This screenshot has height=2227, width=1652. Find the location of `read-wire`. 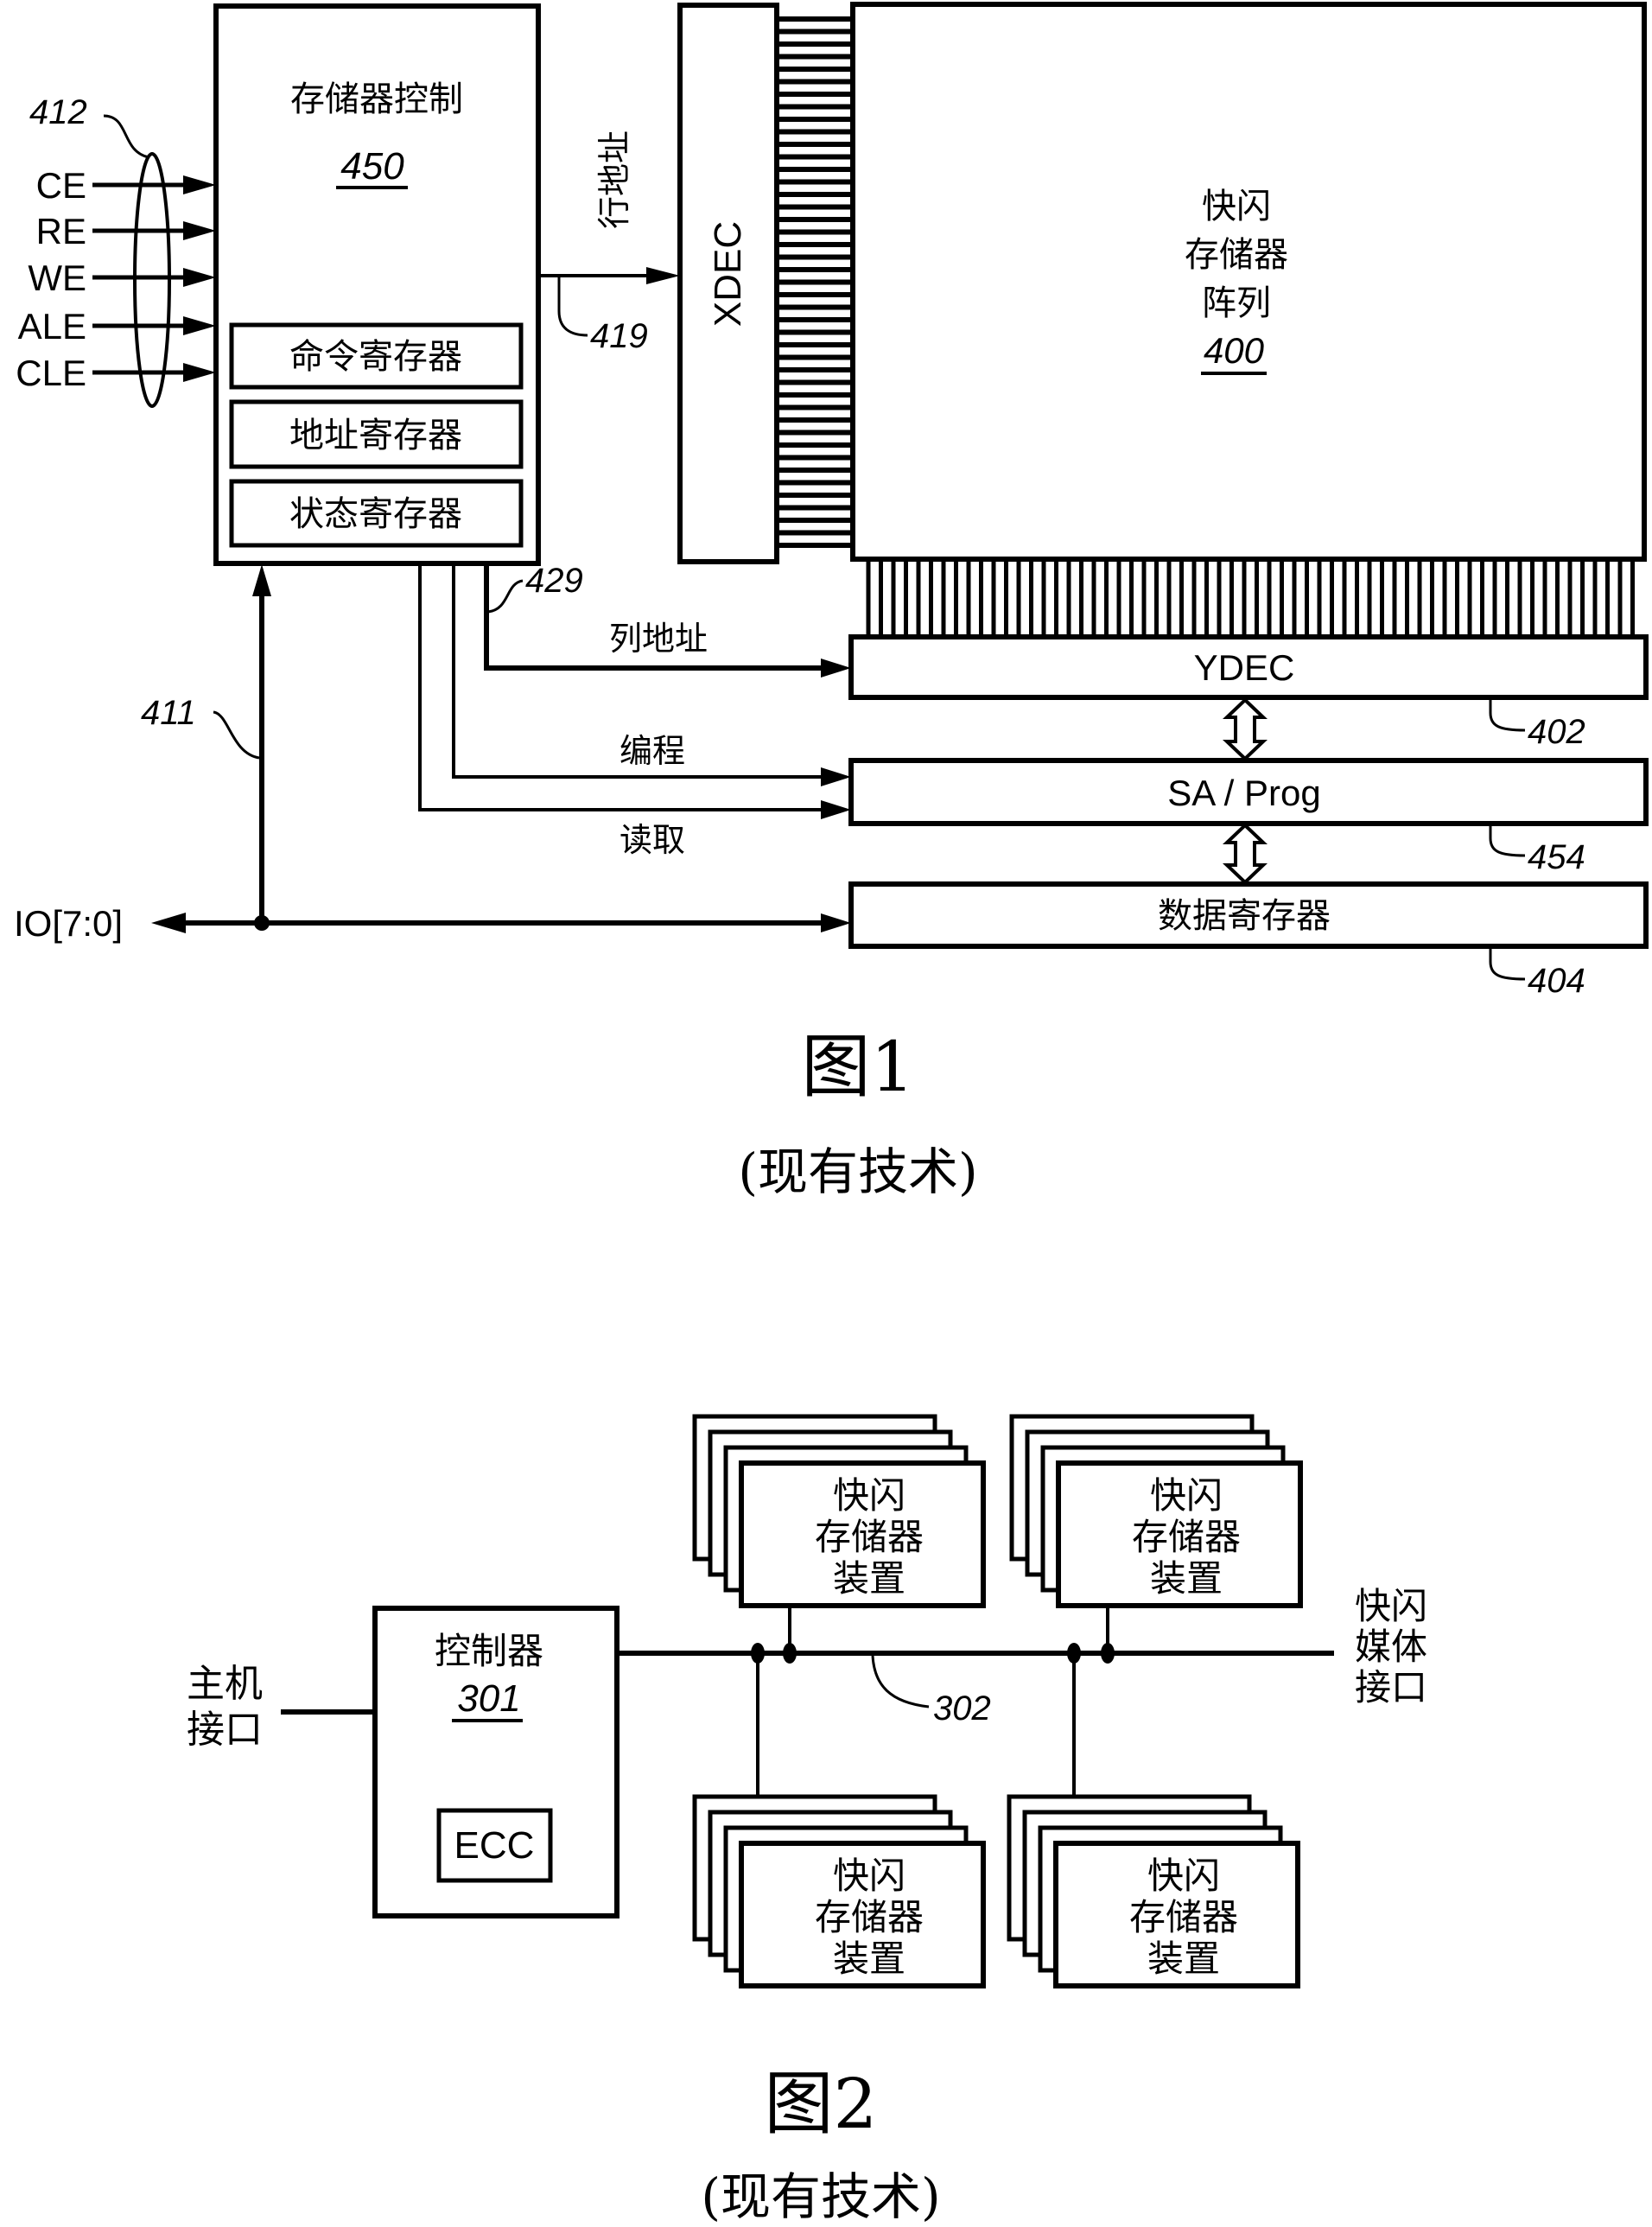

read-wire is located at coordinates (623, 687).